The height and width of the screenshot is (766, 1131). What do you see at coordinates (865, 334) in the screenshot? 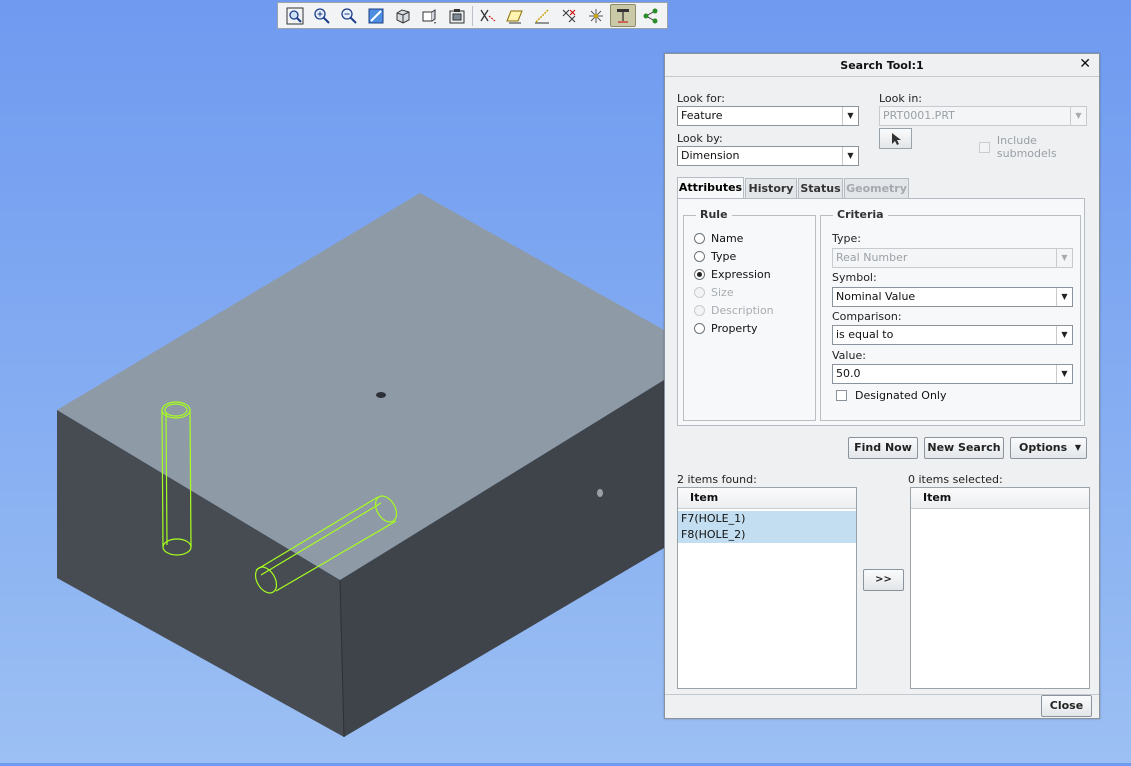
I see `comparison-value: is equal to` at bounding box center [865, 334].